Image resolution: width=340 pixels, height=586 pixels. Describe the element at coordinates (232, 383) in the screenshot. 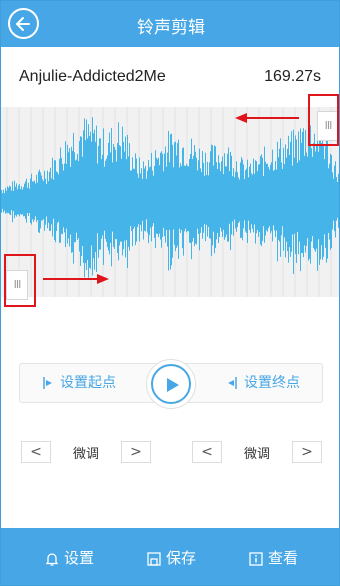

I see `set-end-icon` at that location.